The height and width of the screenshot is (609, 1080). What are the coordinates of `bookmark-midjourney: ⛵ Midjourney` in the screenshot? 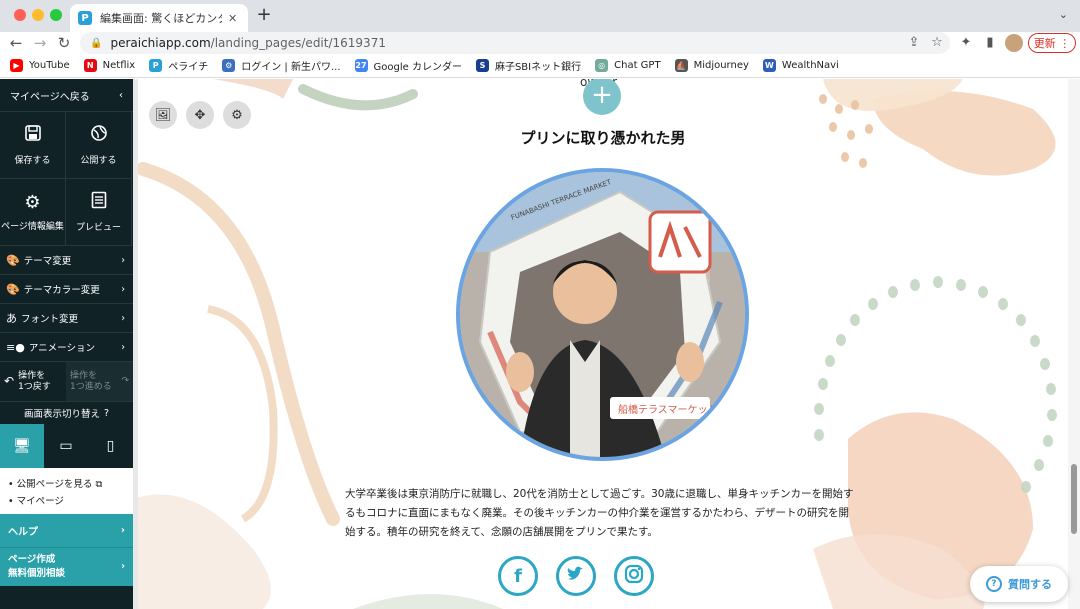 It's located at (711, 65).